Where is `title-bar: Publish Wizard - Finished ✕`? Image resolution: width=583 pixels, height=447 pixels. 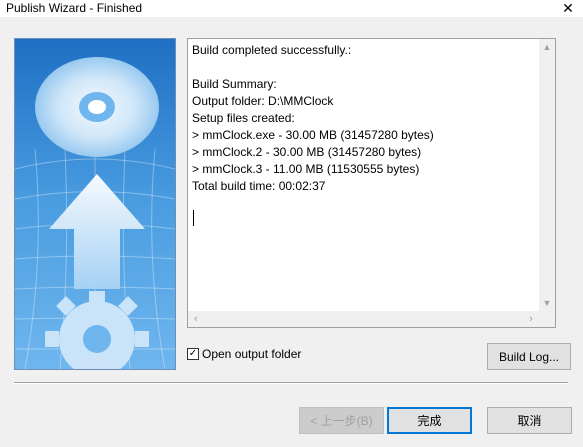 title-bar: Publish Wizard - Finished ✕ is located at coordinates (291, 8).